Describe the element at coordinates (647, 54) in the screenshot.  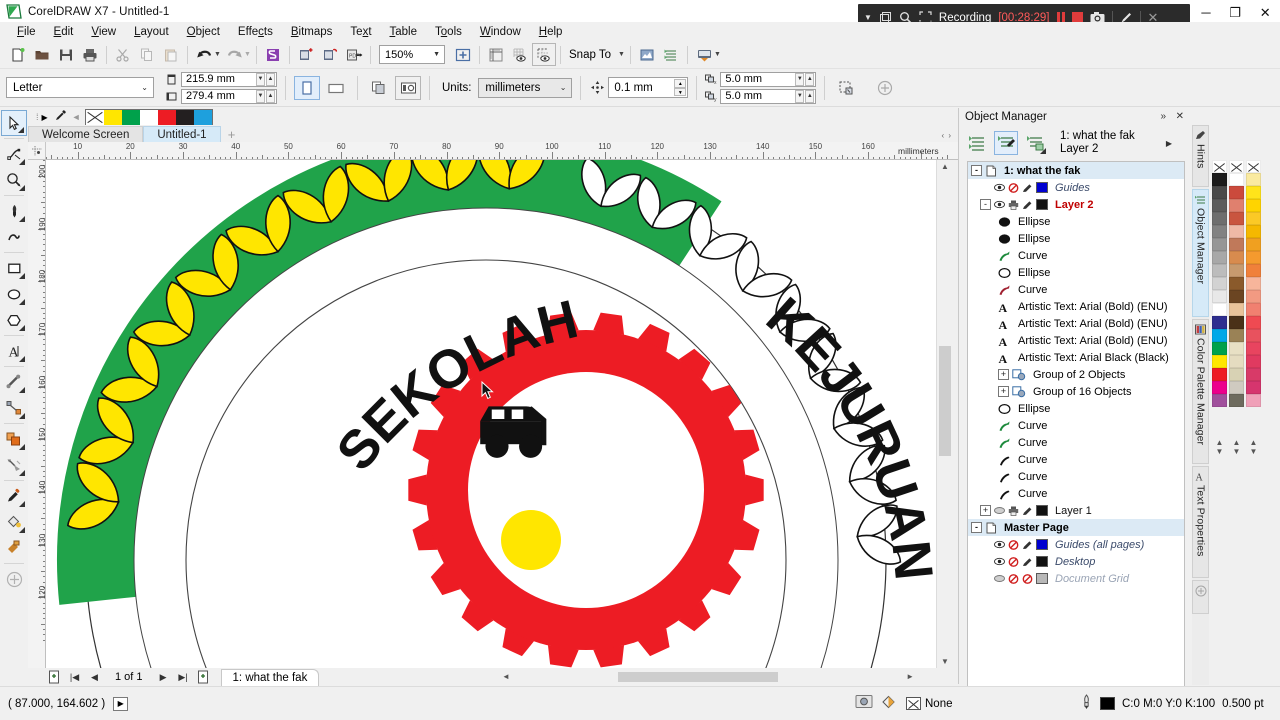
I see `options-icon` at that location.